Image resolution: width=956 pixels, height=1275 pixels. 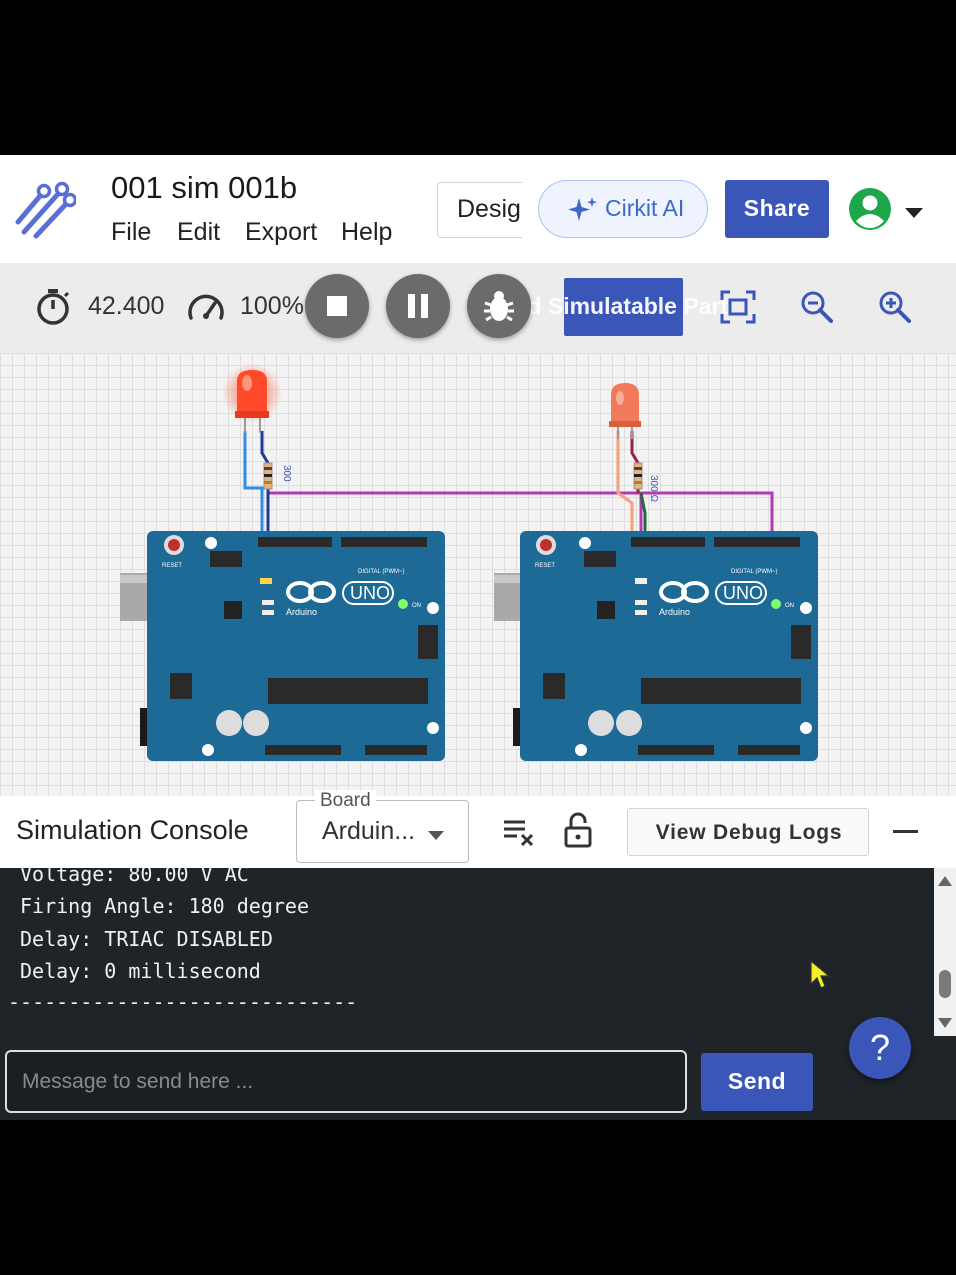 I want to click on board-2-model: UNO, so click(x=743, y=593).